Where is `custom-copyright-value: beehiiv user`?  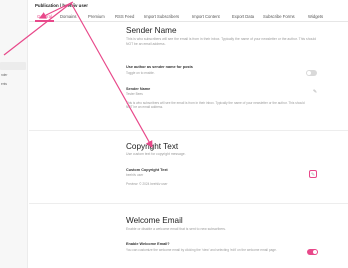
custom-copyright-value: beehiiv user is located at coordinates (135, 175).